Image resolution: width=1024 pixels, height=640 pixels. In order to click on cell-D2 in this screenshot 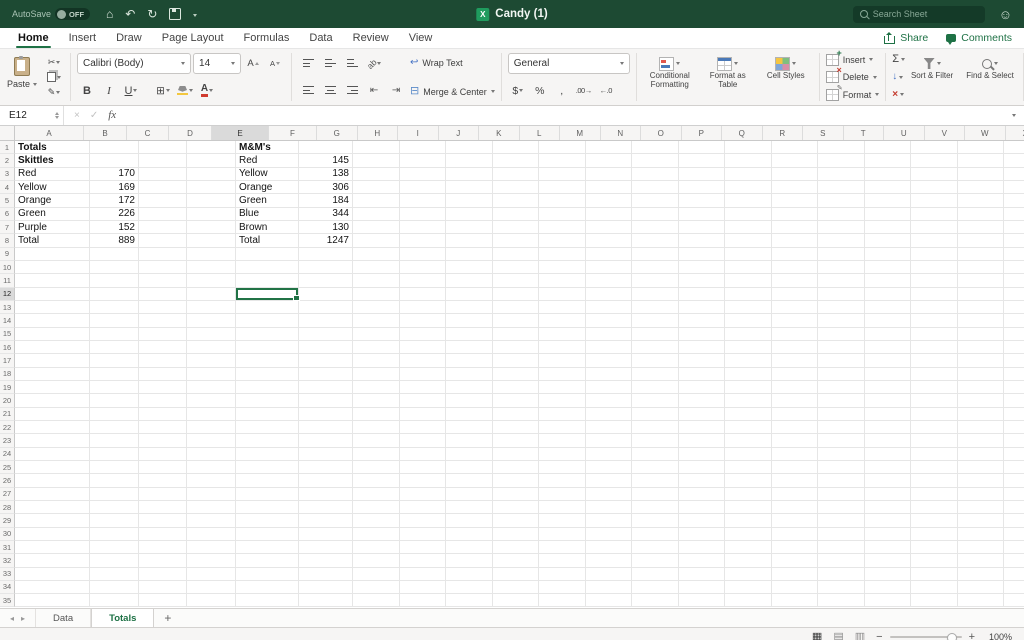, I will do `click(211, 161)`.